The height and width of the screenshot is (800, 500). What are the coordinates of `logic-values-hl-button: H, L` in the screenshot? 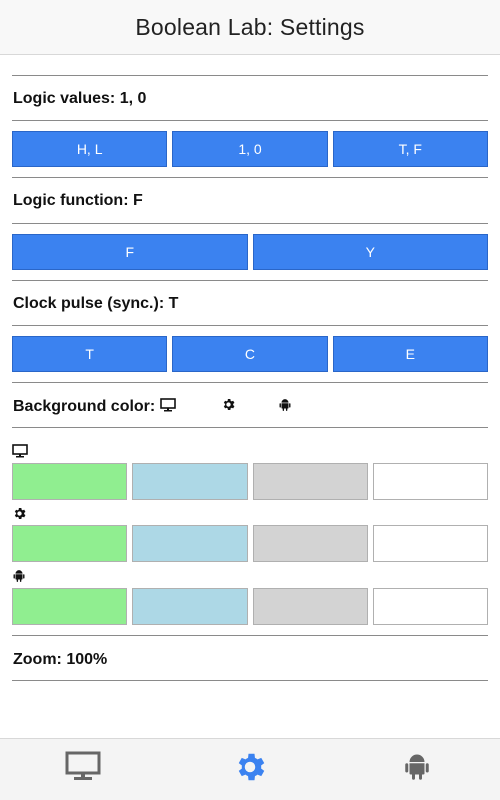 It's located at (90, 149).